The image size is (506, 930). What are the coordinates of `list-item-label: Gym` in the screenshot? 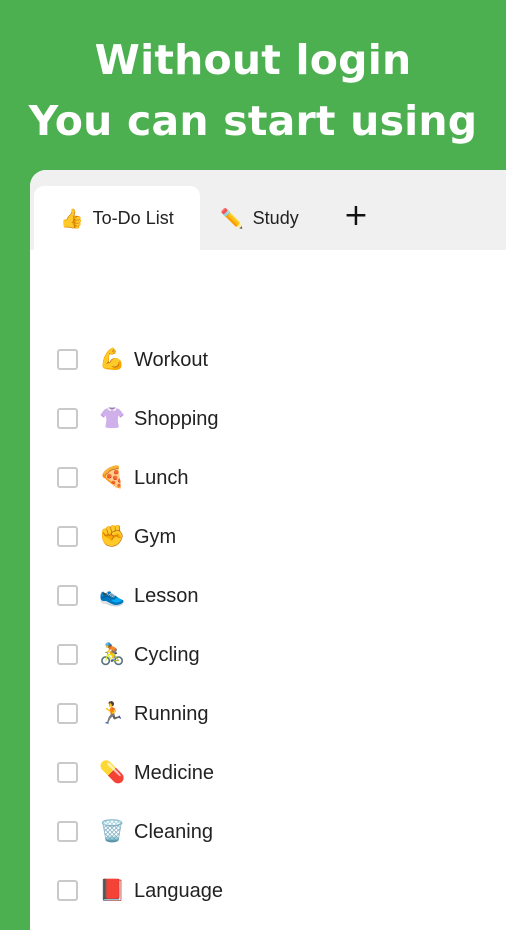 It's located at (155, 537).